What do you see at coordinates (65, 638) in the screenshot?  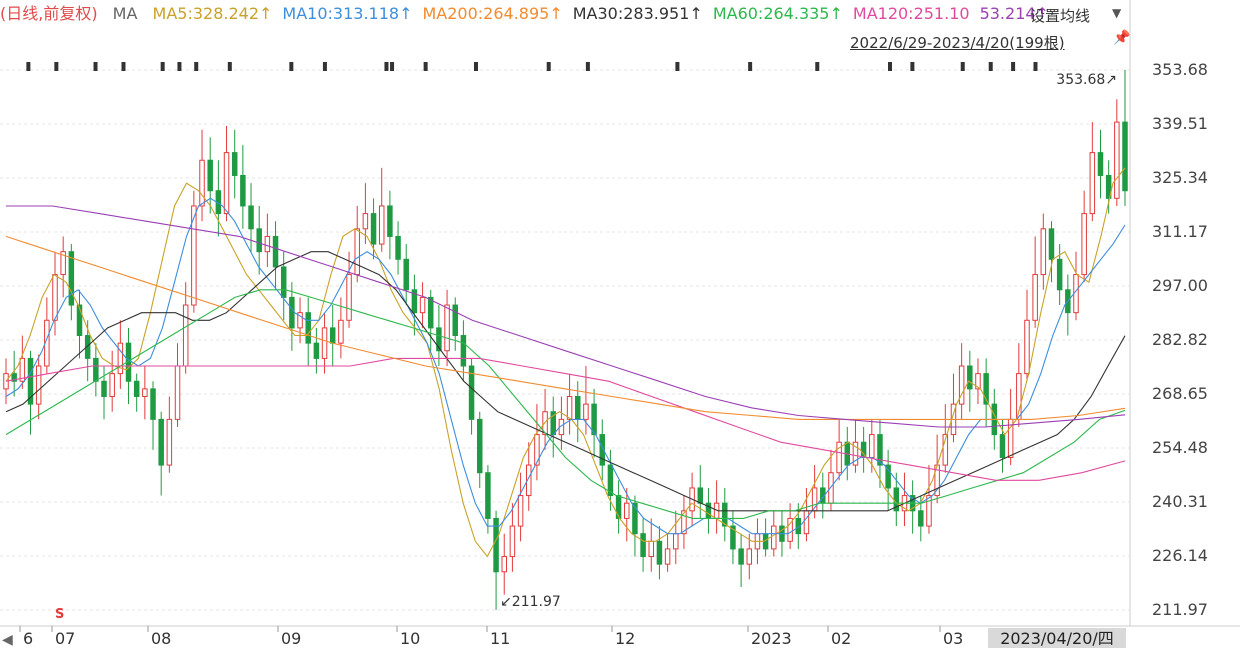 I see `x-tick-label: 07` at bounding box center [65, 638].